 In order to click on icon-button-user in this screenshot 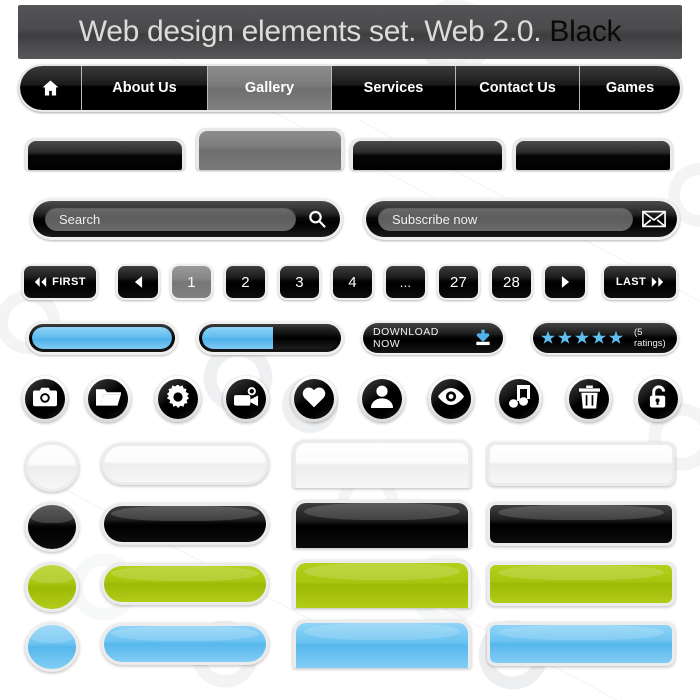, I will do `click(382, 399)`.